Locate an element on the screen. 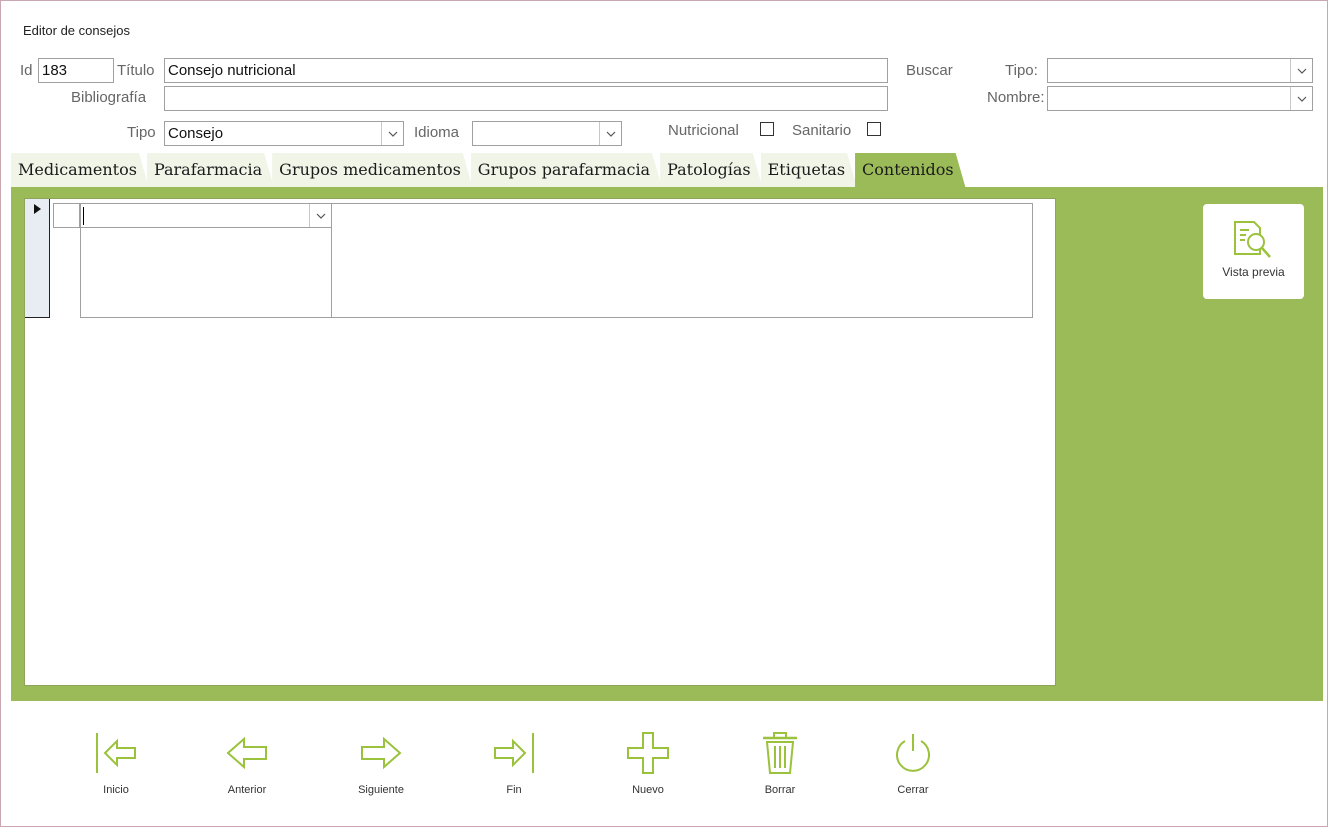  next-arrow-icon is located at coordinates (381, 753).